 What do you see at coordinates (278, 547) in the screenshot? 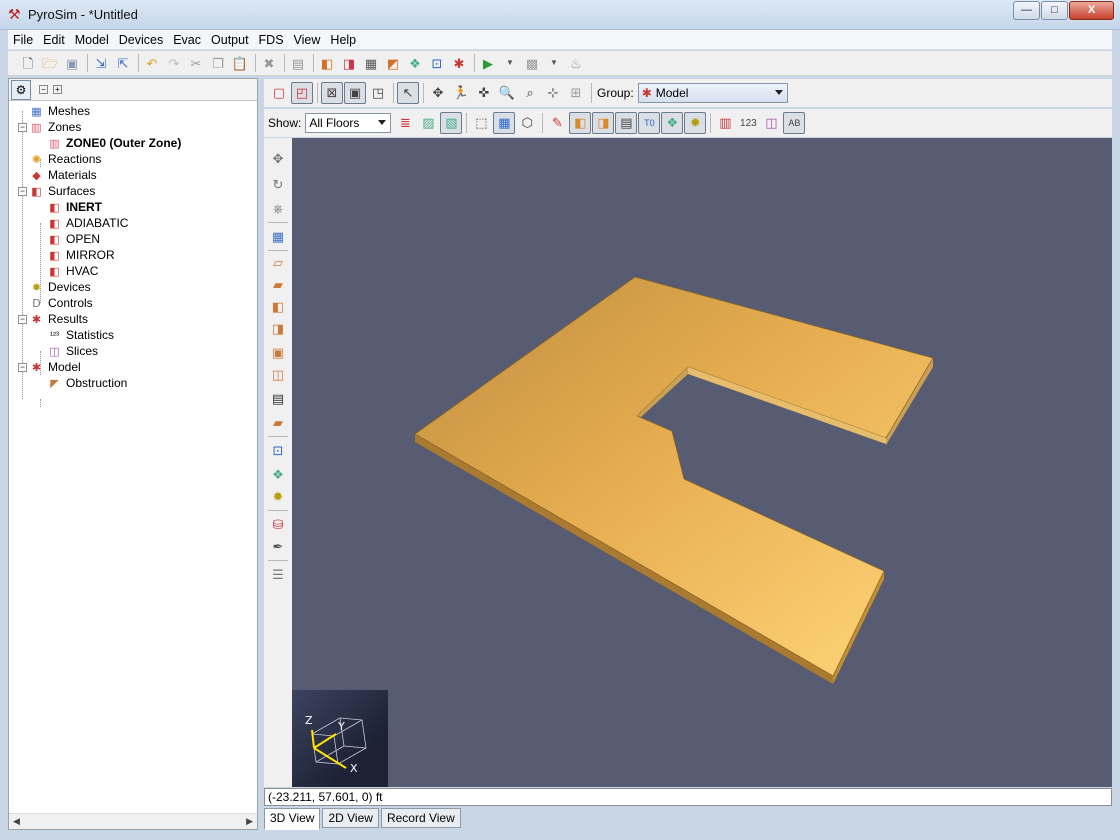
I see `eyedropper-icon: ✒` at bounding box center [278, 547].